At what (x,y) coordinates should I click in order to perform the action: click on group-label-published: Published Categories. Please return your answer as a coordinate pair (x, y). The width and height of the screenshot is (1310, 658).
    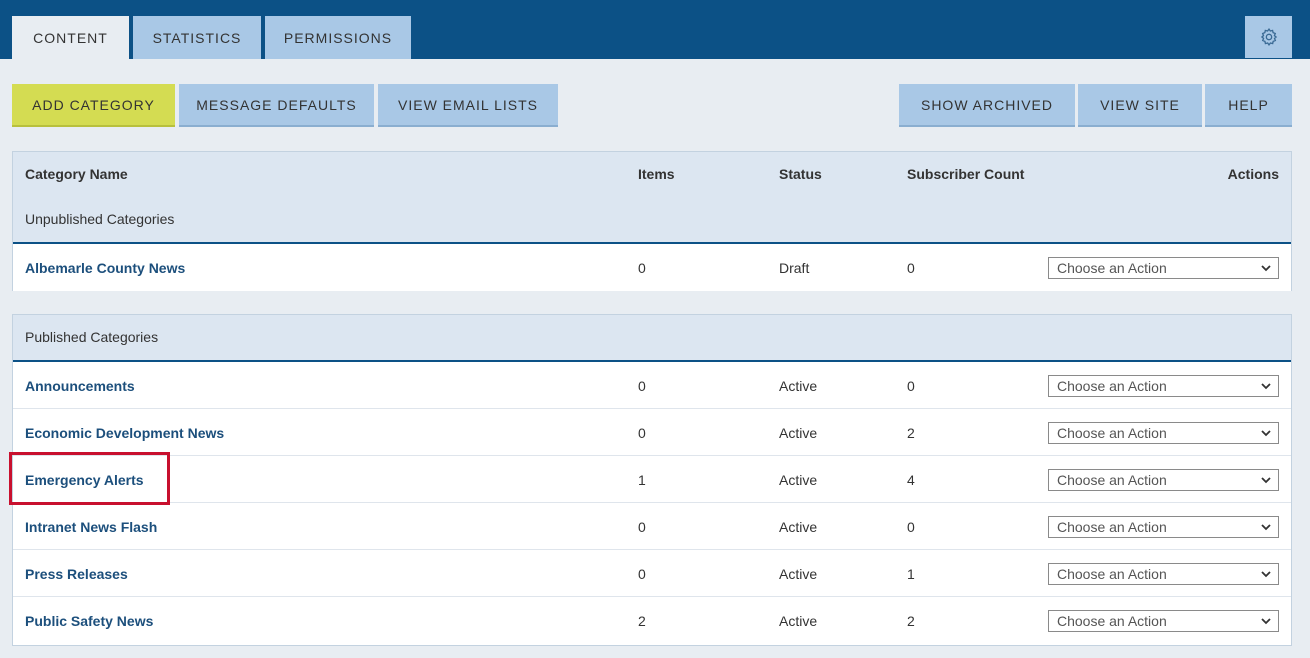
    Looking at the image, I should click on (92, 337).